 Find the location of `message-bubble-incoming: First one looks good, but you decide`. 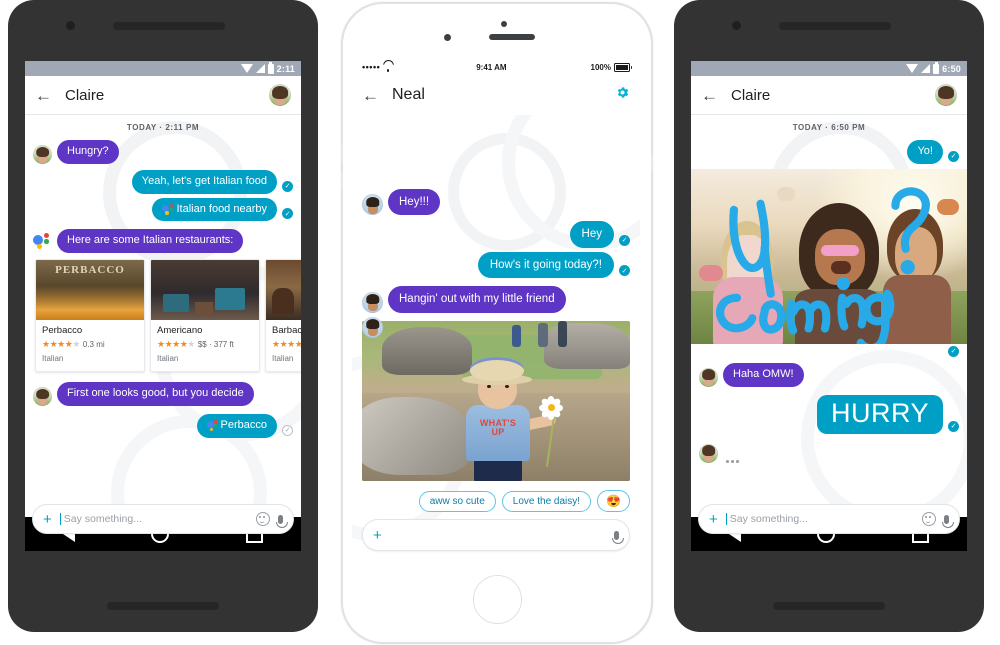

message-bubble-incoming: First one looks good, but you decide is located at coordinates (155, 394).